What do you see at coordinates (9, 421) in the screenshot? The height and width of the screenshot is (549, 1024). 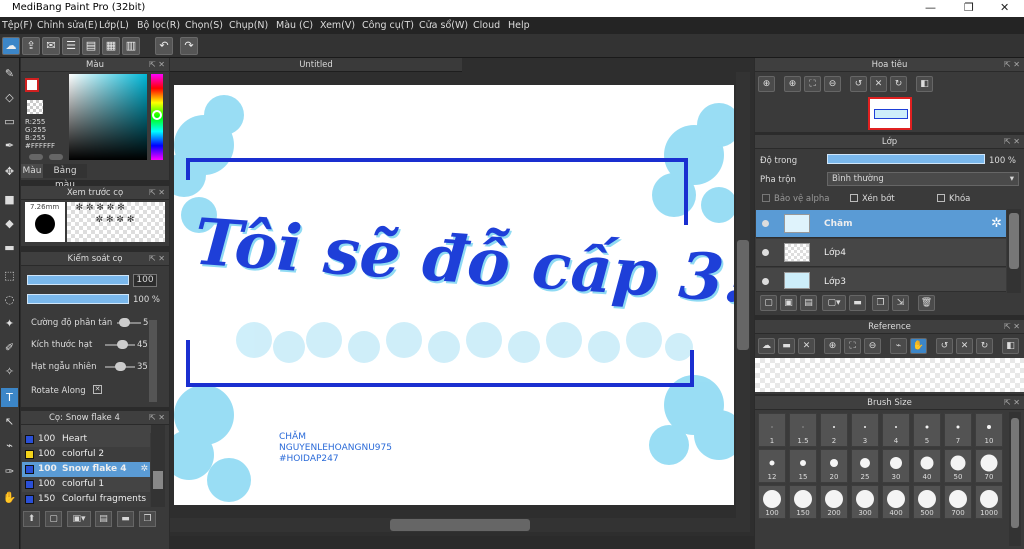 I see `operation-tool-icon: ↖` at bounding box center [9, 421].